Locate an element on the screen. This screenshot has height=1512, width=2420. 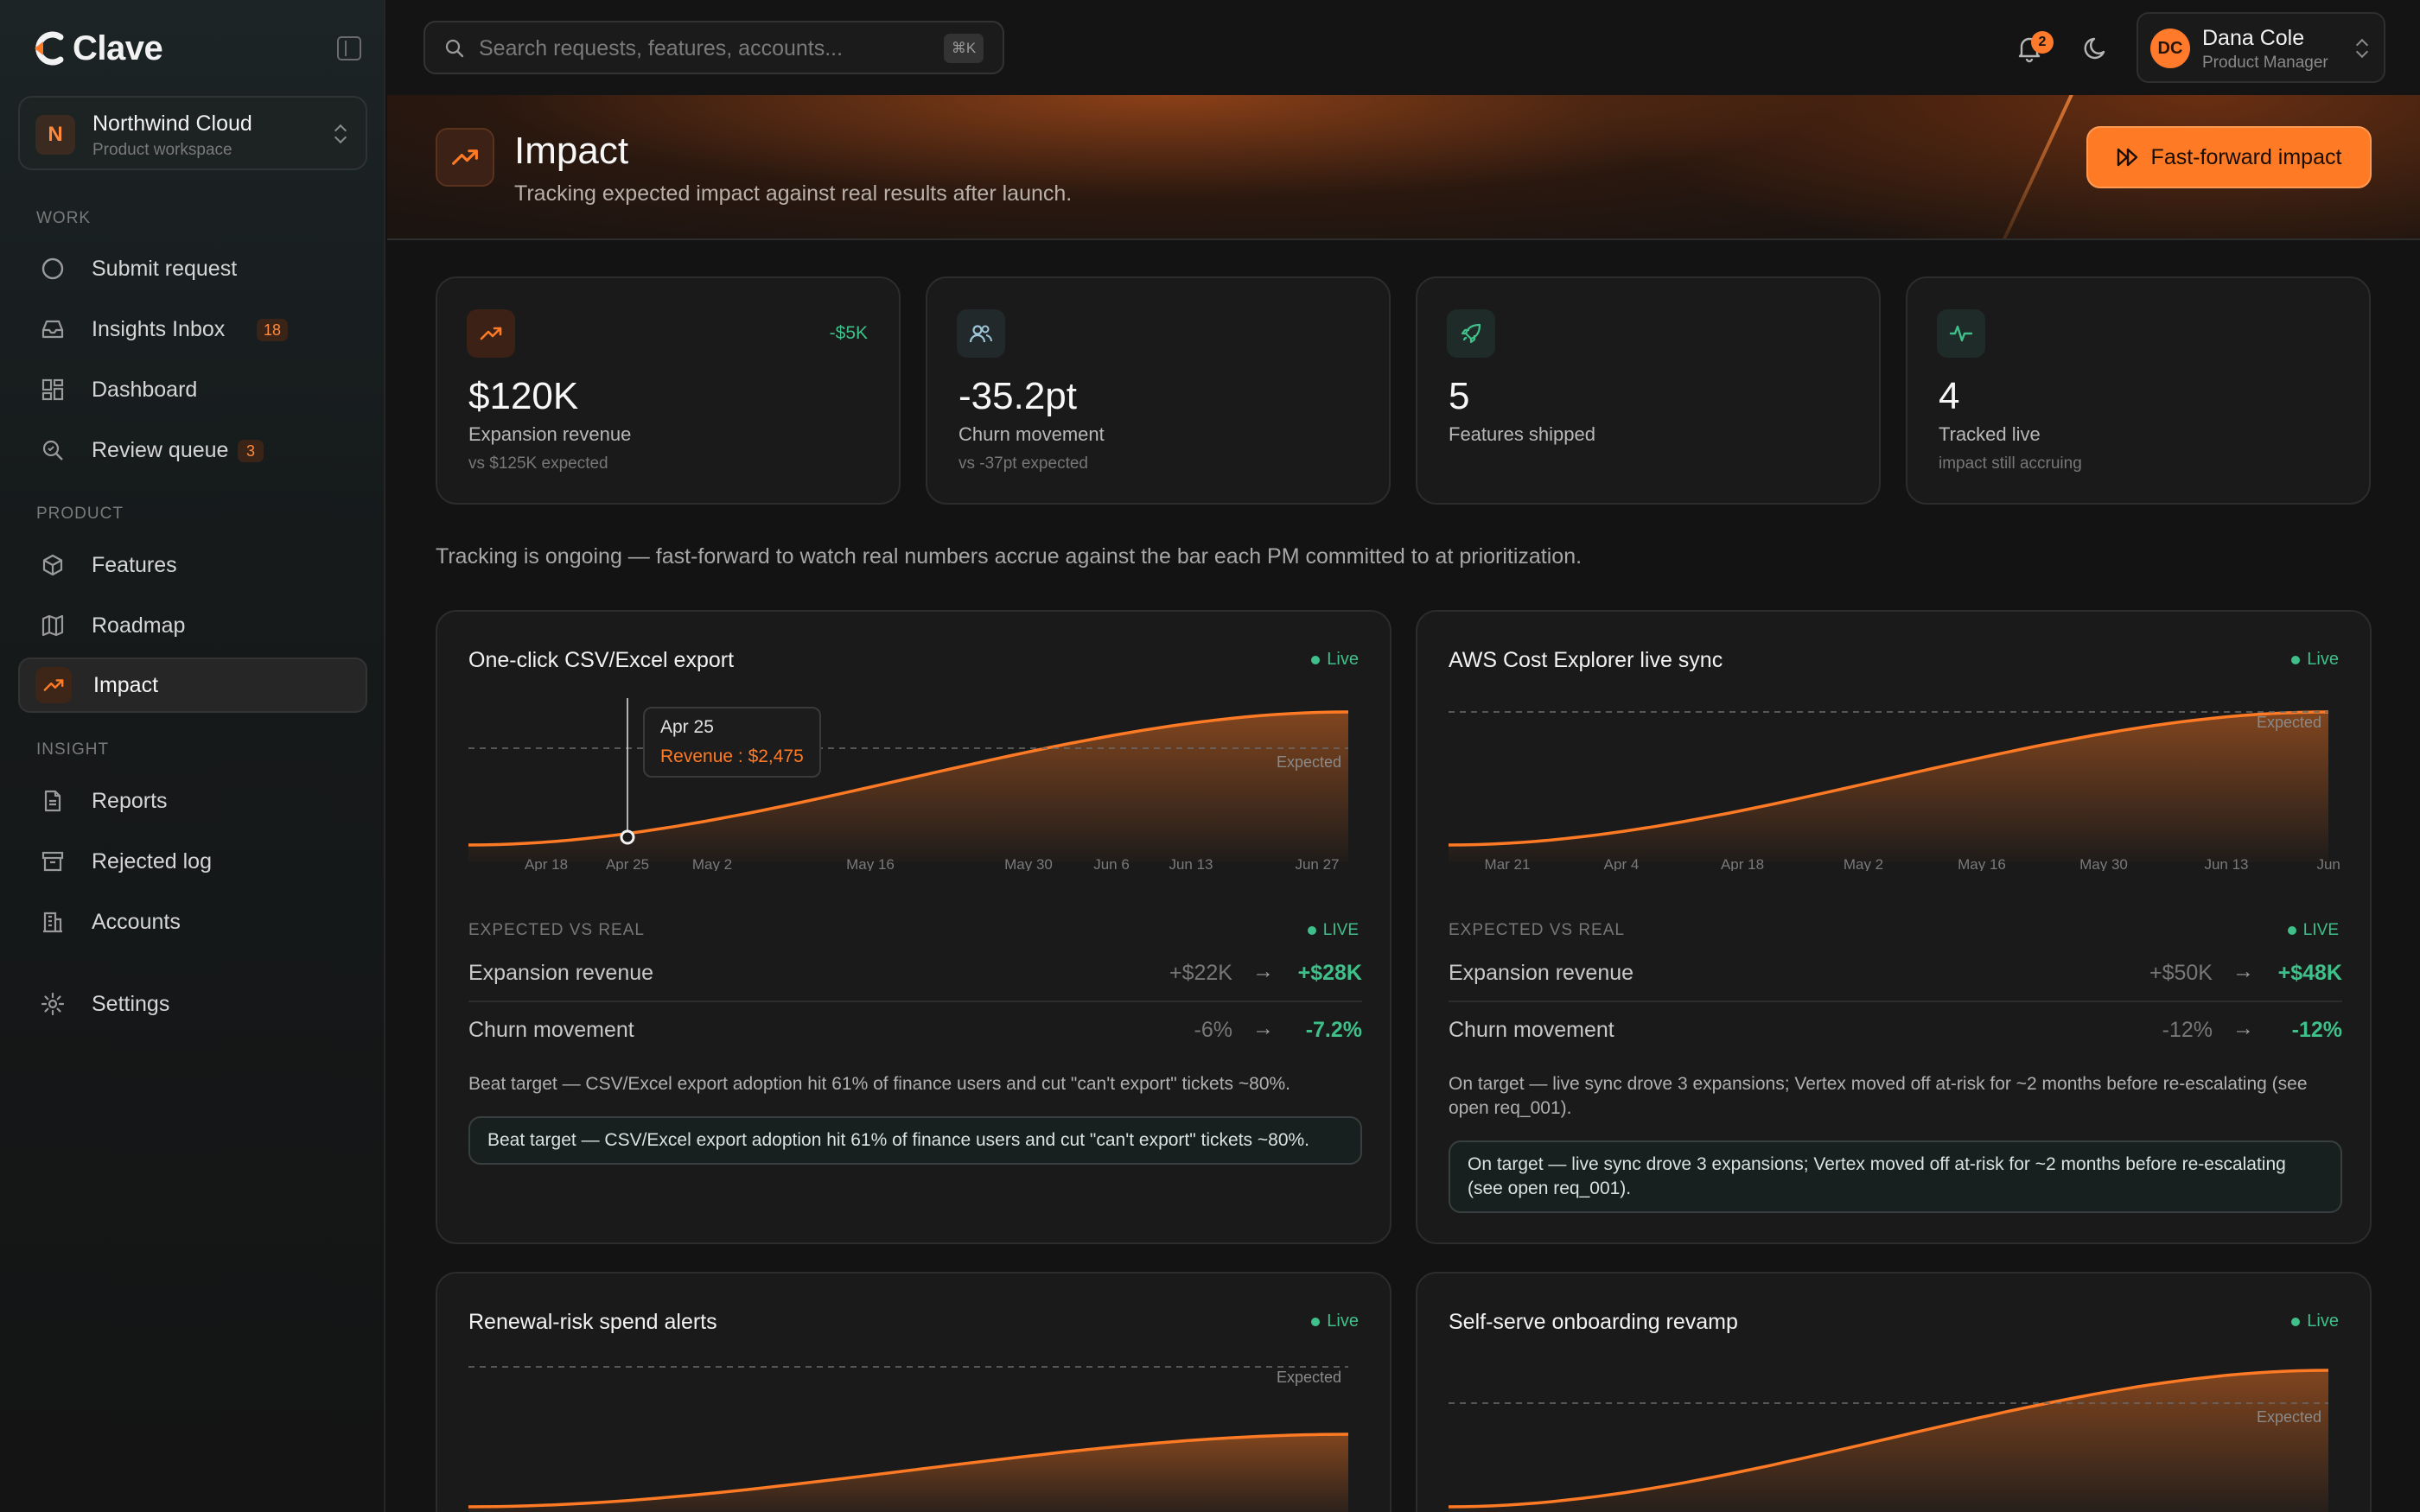
sidebar-item-rejected-log: Rejected log is located at coordinates (192, 861).